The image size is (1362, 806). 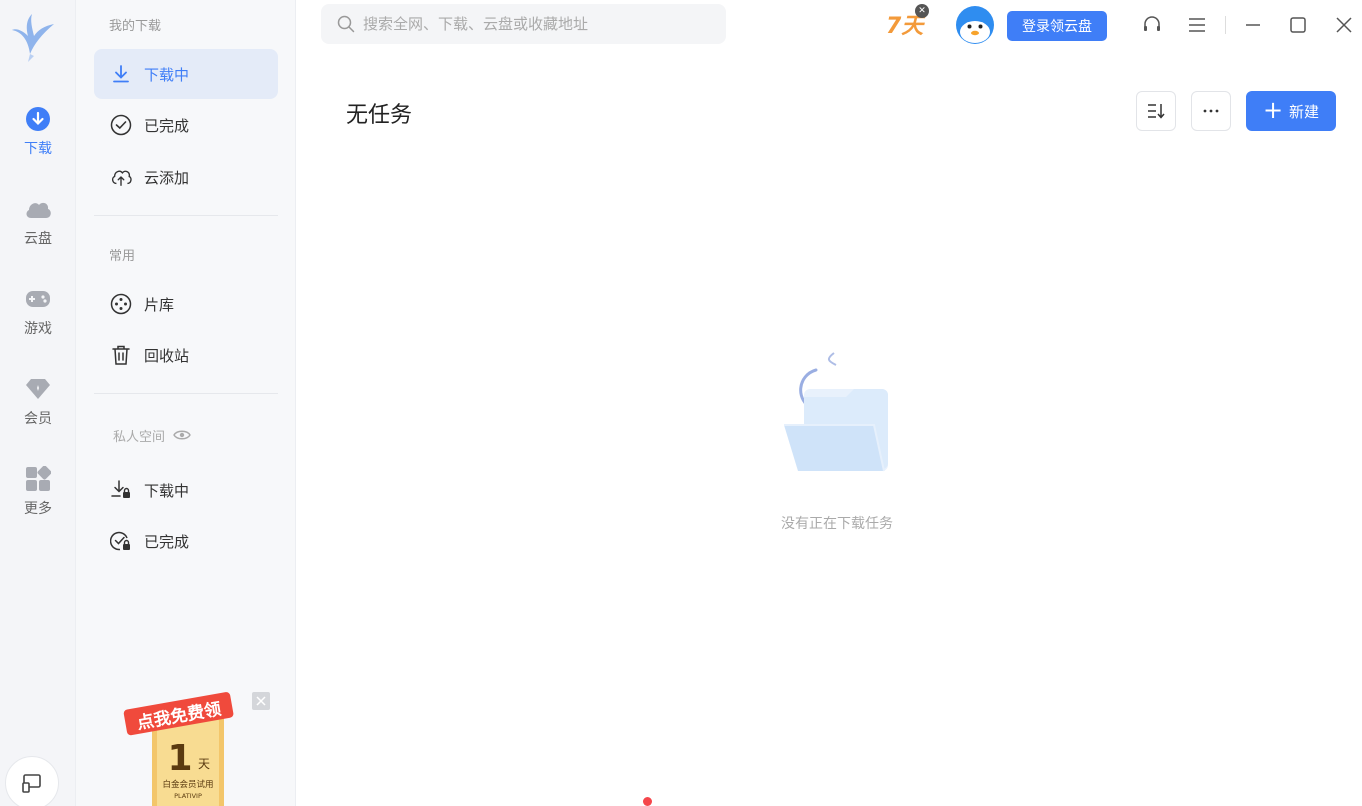 I want to click on eye-icon, so click(x=182, y=435).